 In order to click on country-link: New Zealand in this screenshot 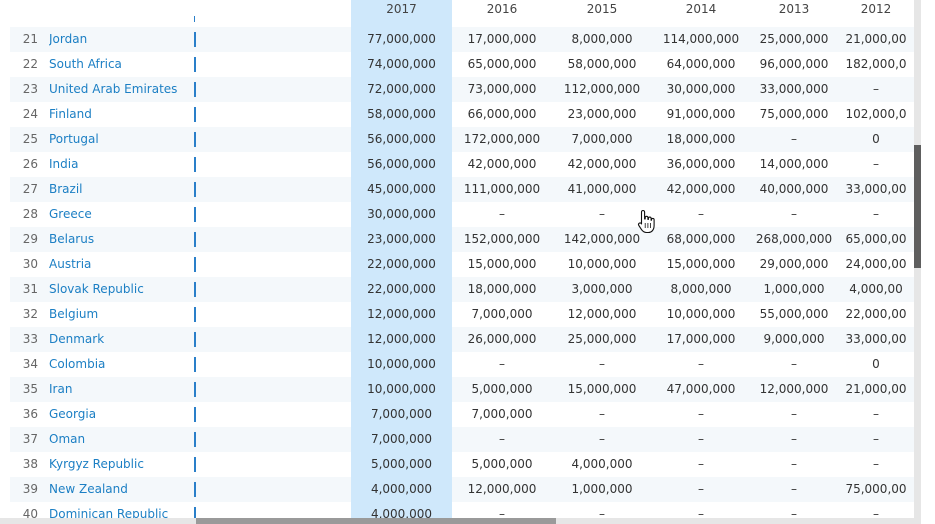, I will do `click(121, 489)`.